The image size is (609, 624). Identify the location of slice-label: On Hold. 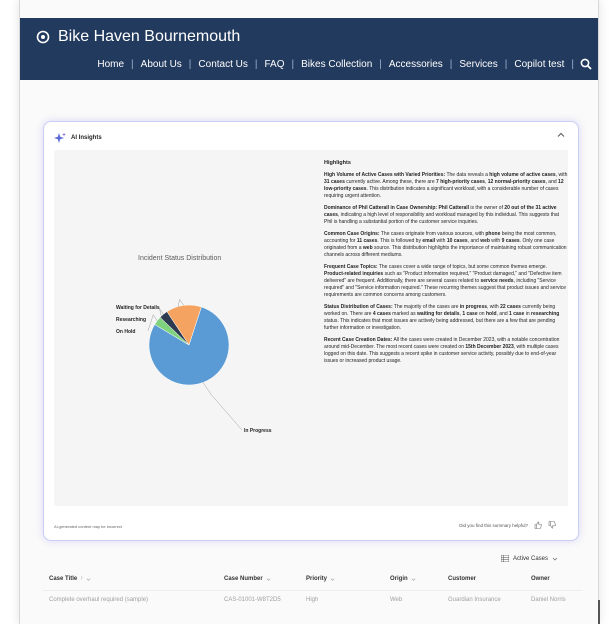
(125, 332).